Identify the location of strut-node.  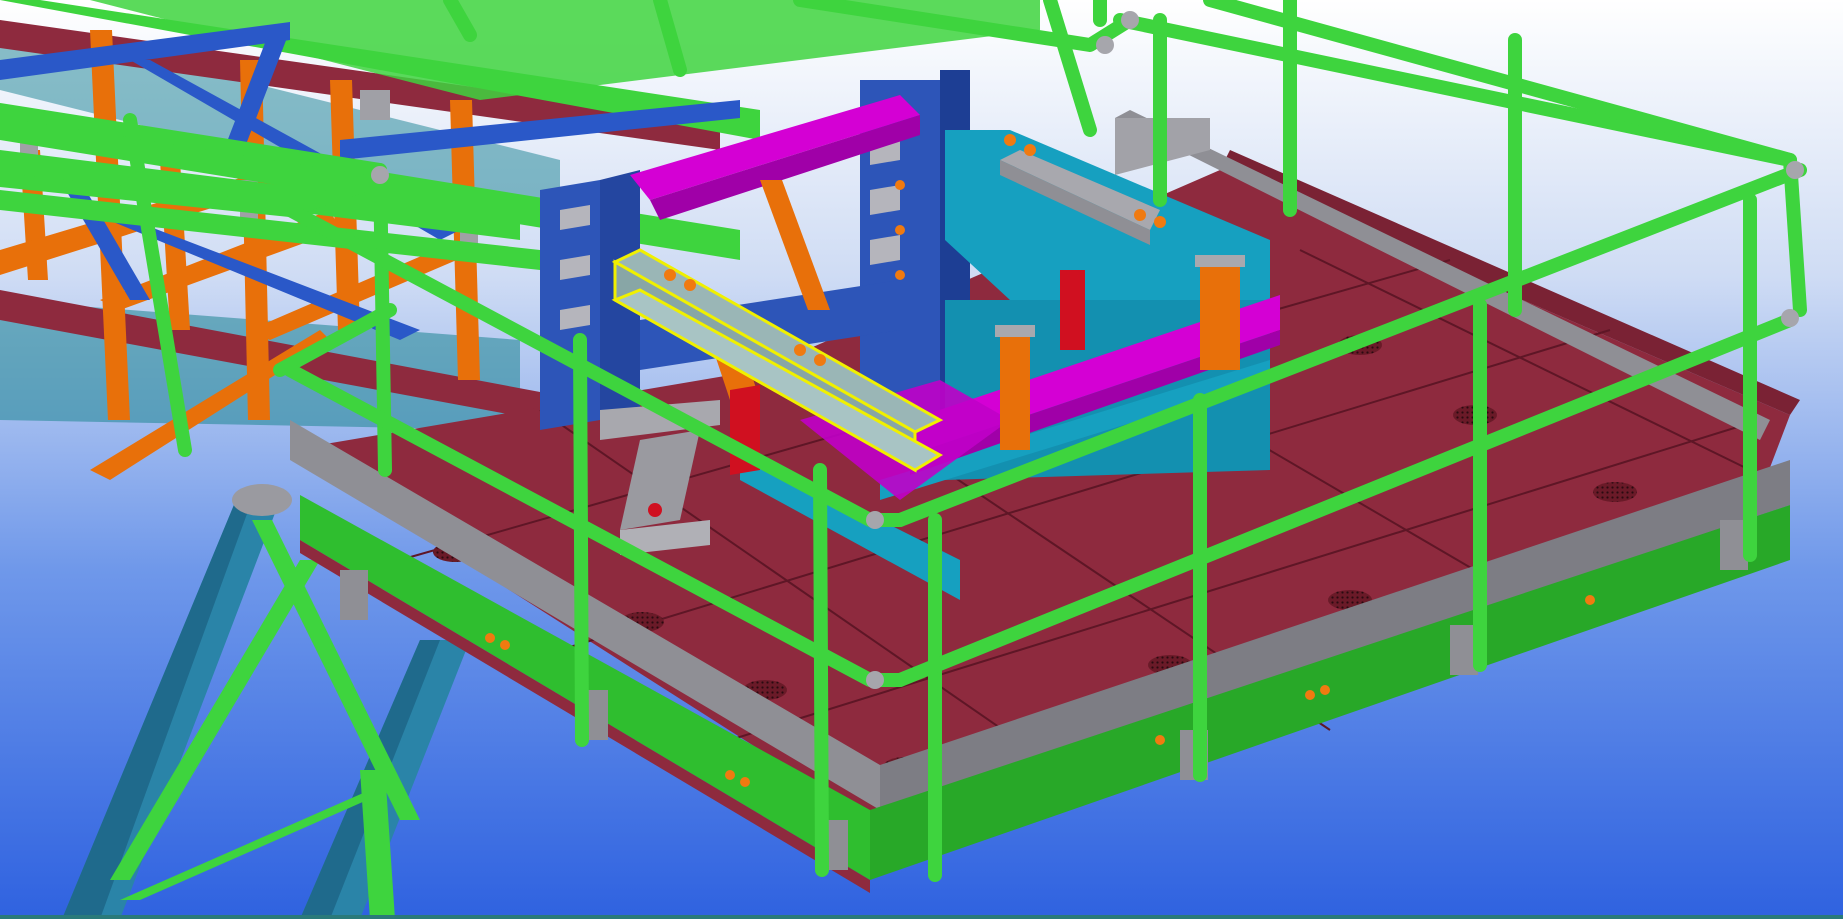
(262, 500).